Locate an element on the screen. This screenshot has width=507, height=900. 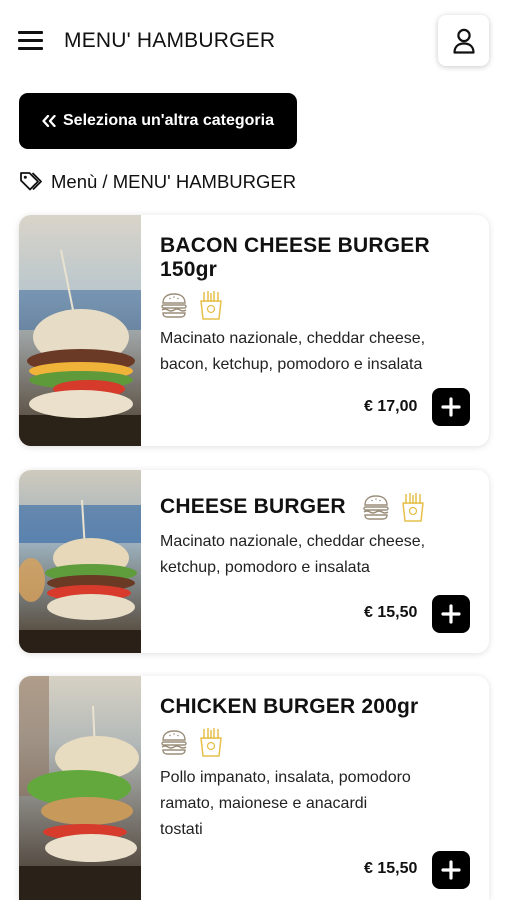
top-bar: MENU' HAMBURGER is located at coordinates (253, 41).